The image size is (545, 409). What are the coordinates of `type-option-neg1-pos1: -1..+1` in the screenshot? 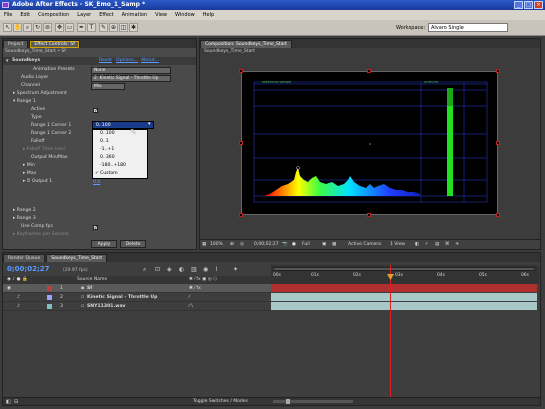 It's located at (120, 150).